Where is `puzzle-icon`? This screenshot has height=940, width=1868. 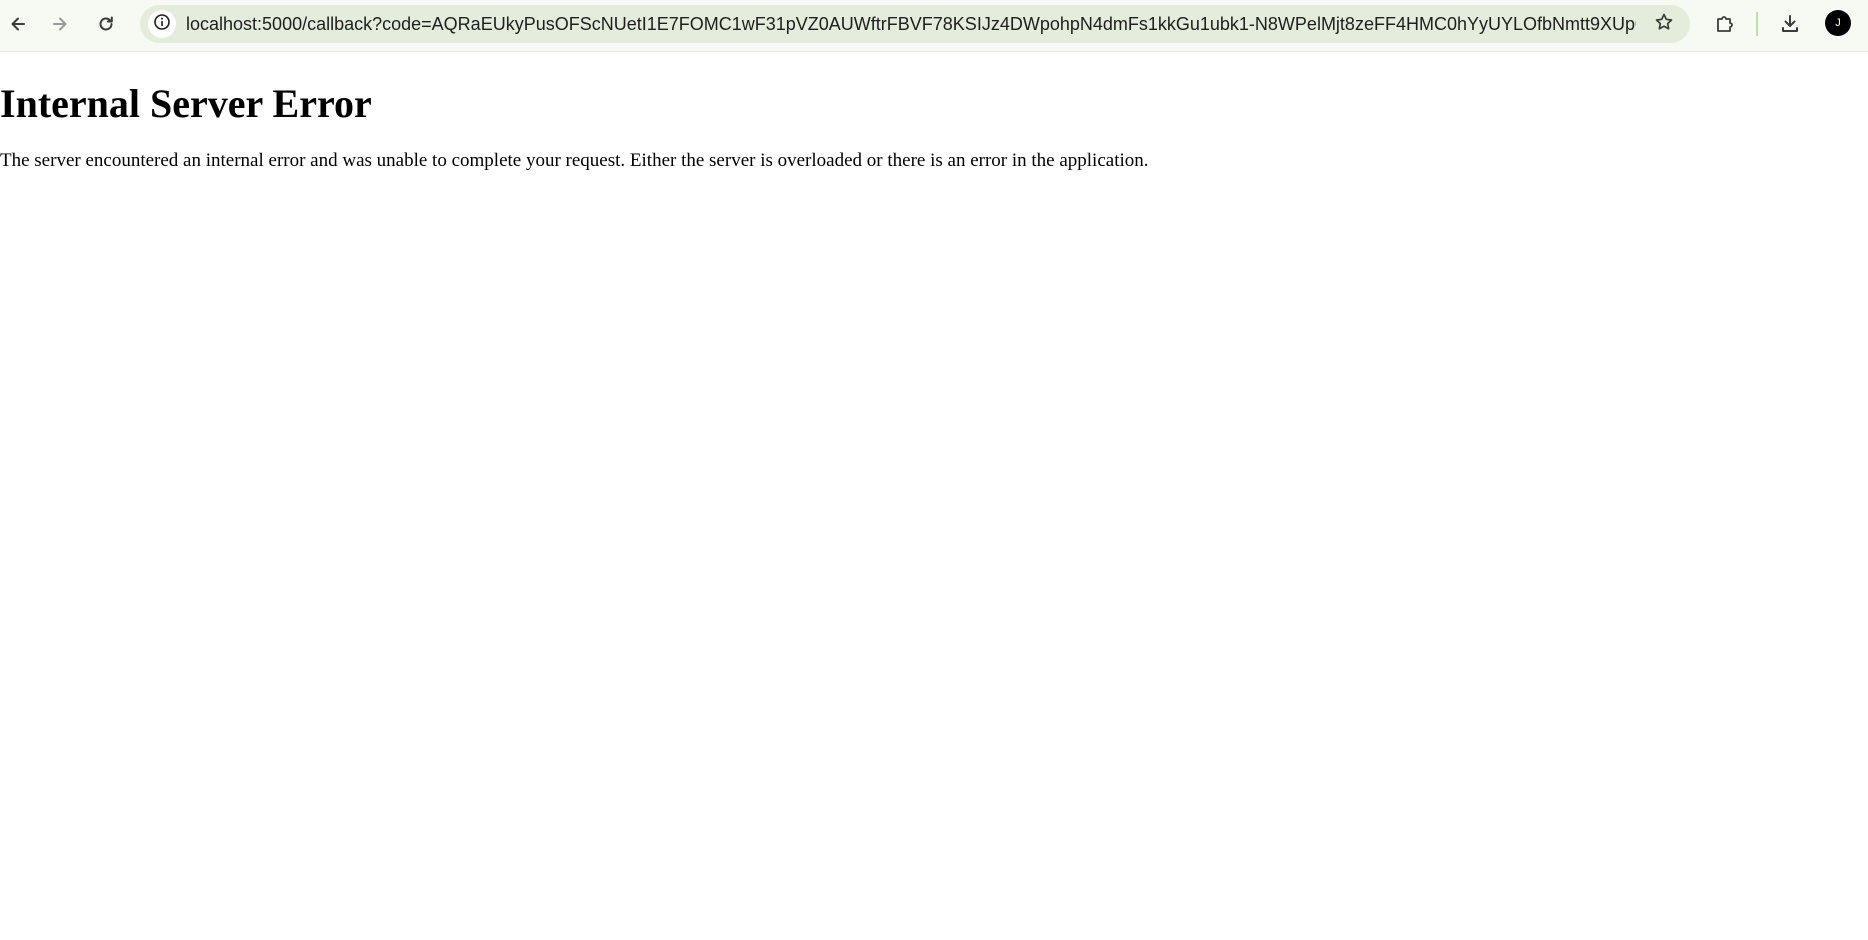 puzzle-icon is located at coordinates (1725, 24).